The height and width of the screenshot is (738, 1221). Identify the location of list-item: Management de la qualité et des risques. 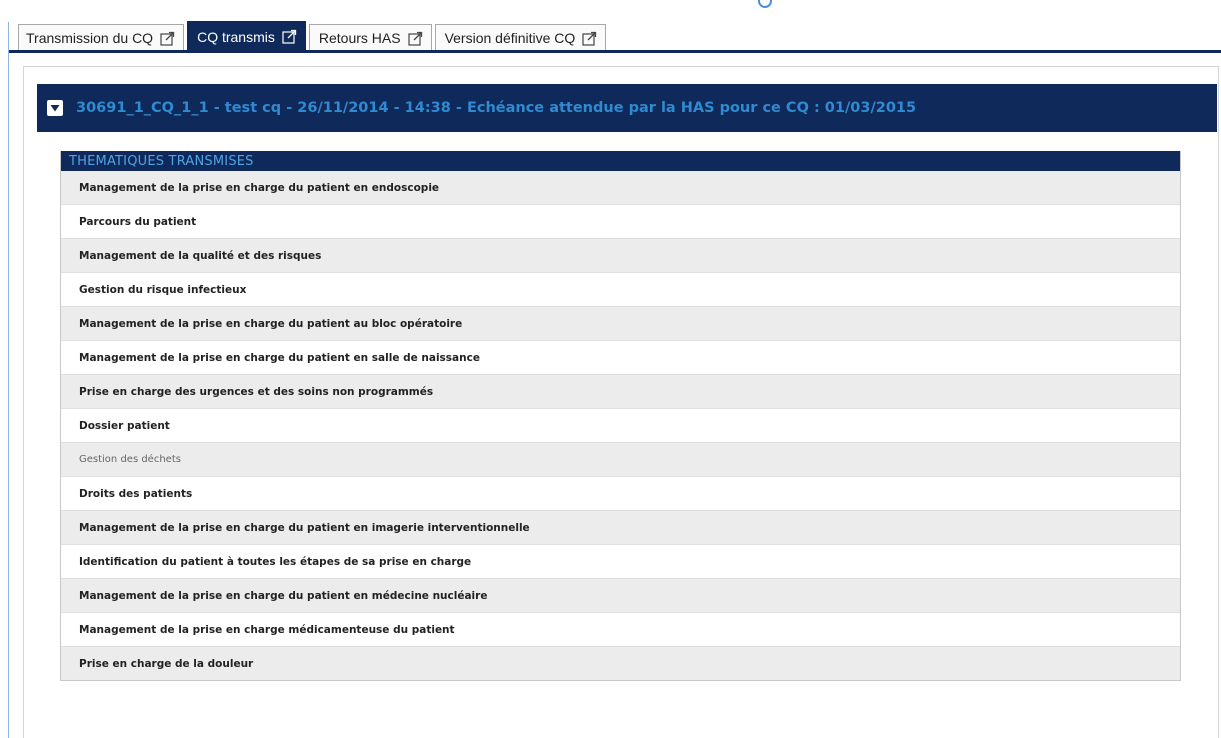
(620, 255).